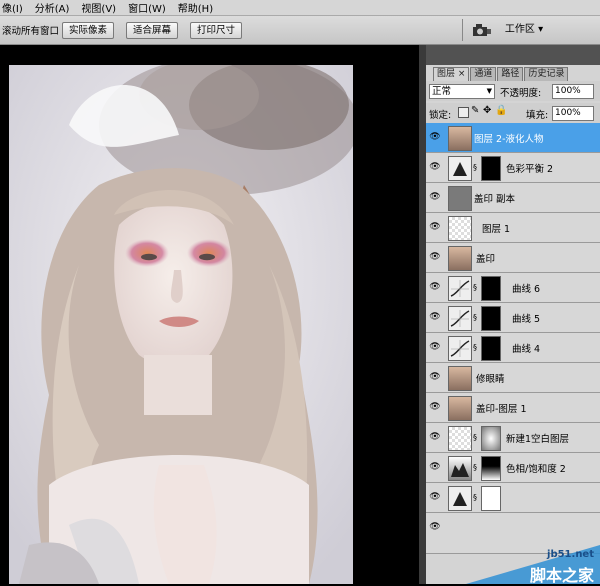  Describe the element at coordinates (570, 554) in the screenshot. I see `watermark-url: jb51.net` at that location.